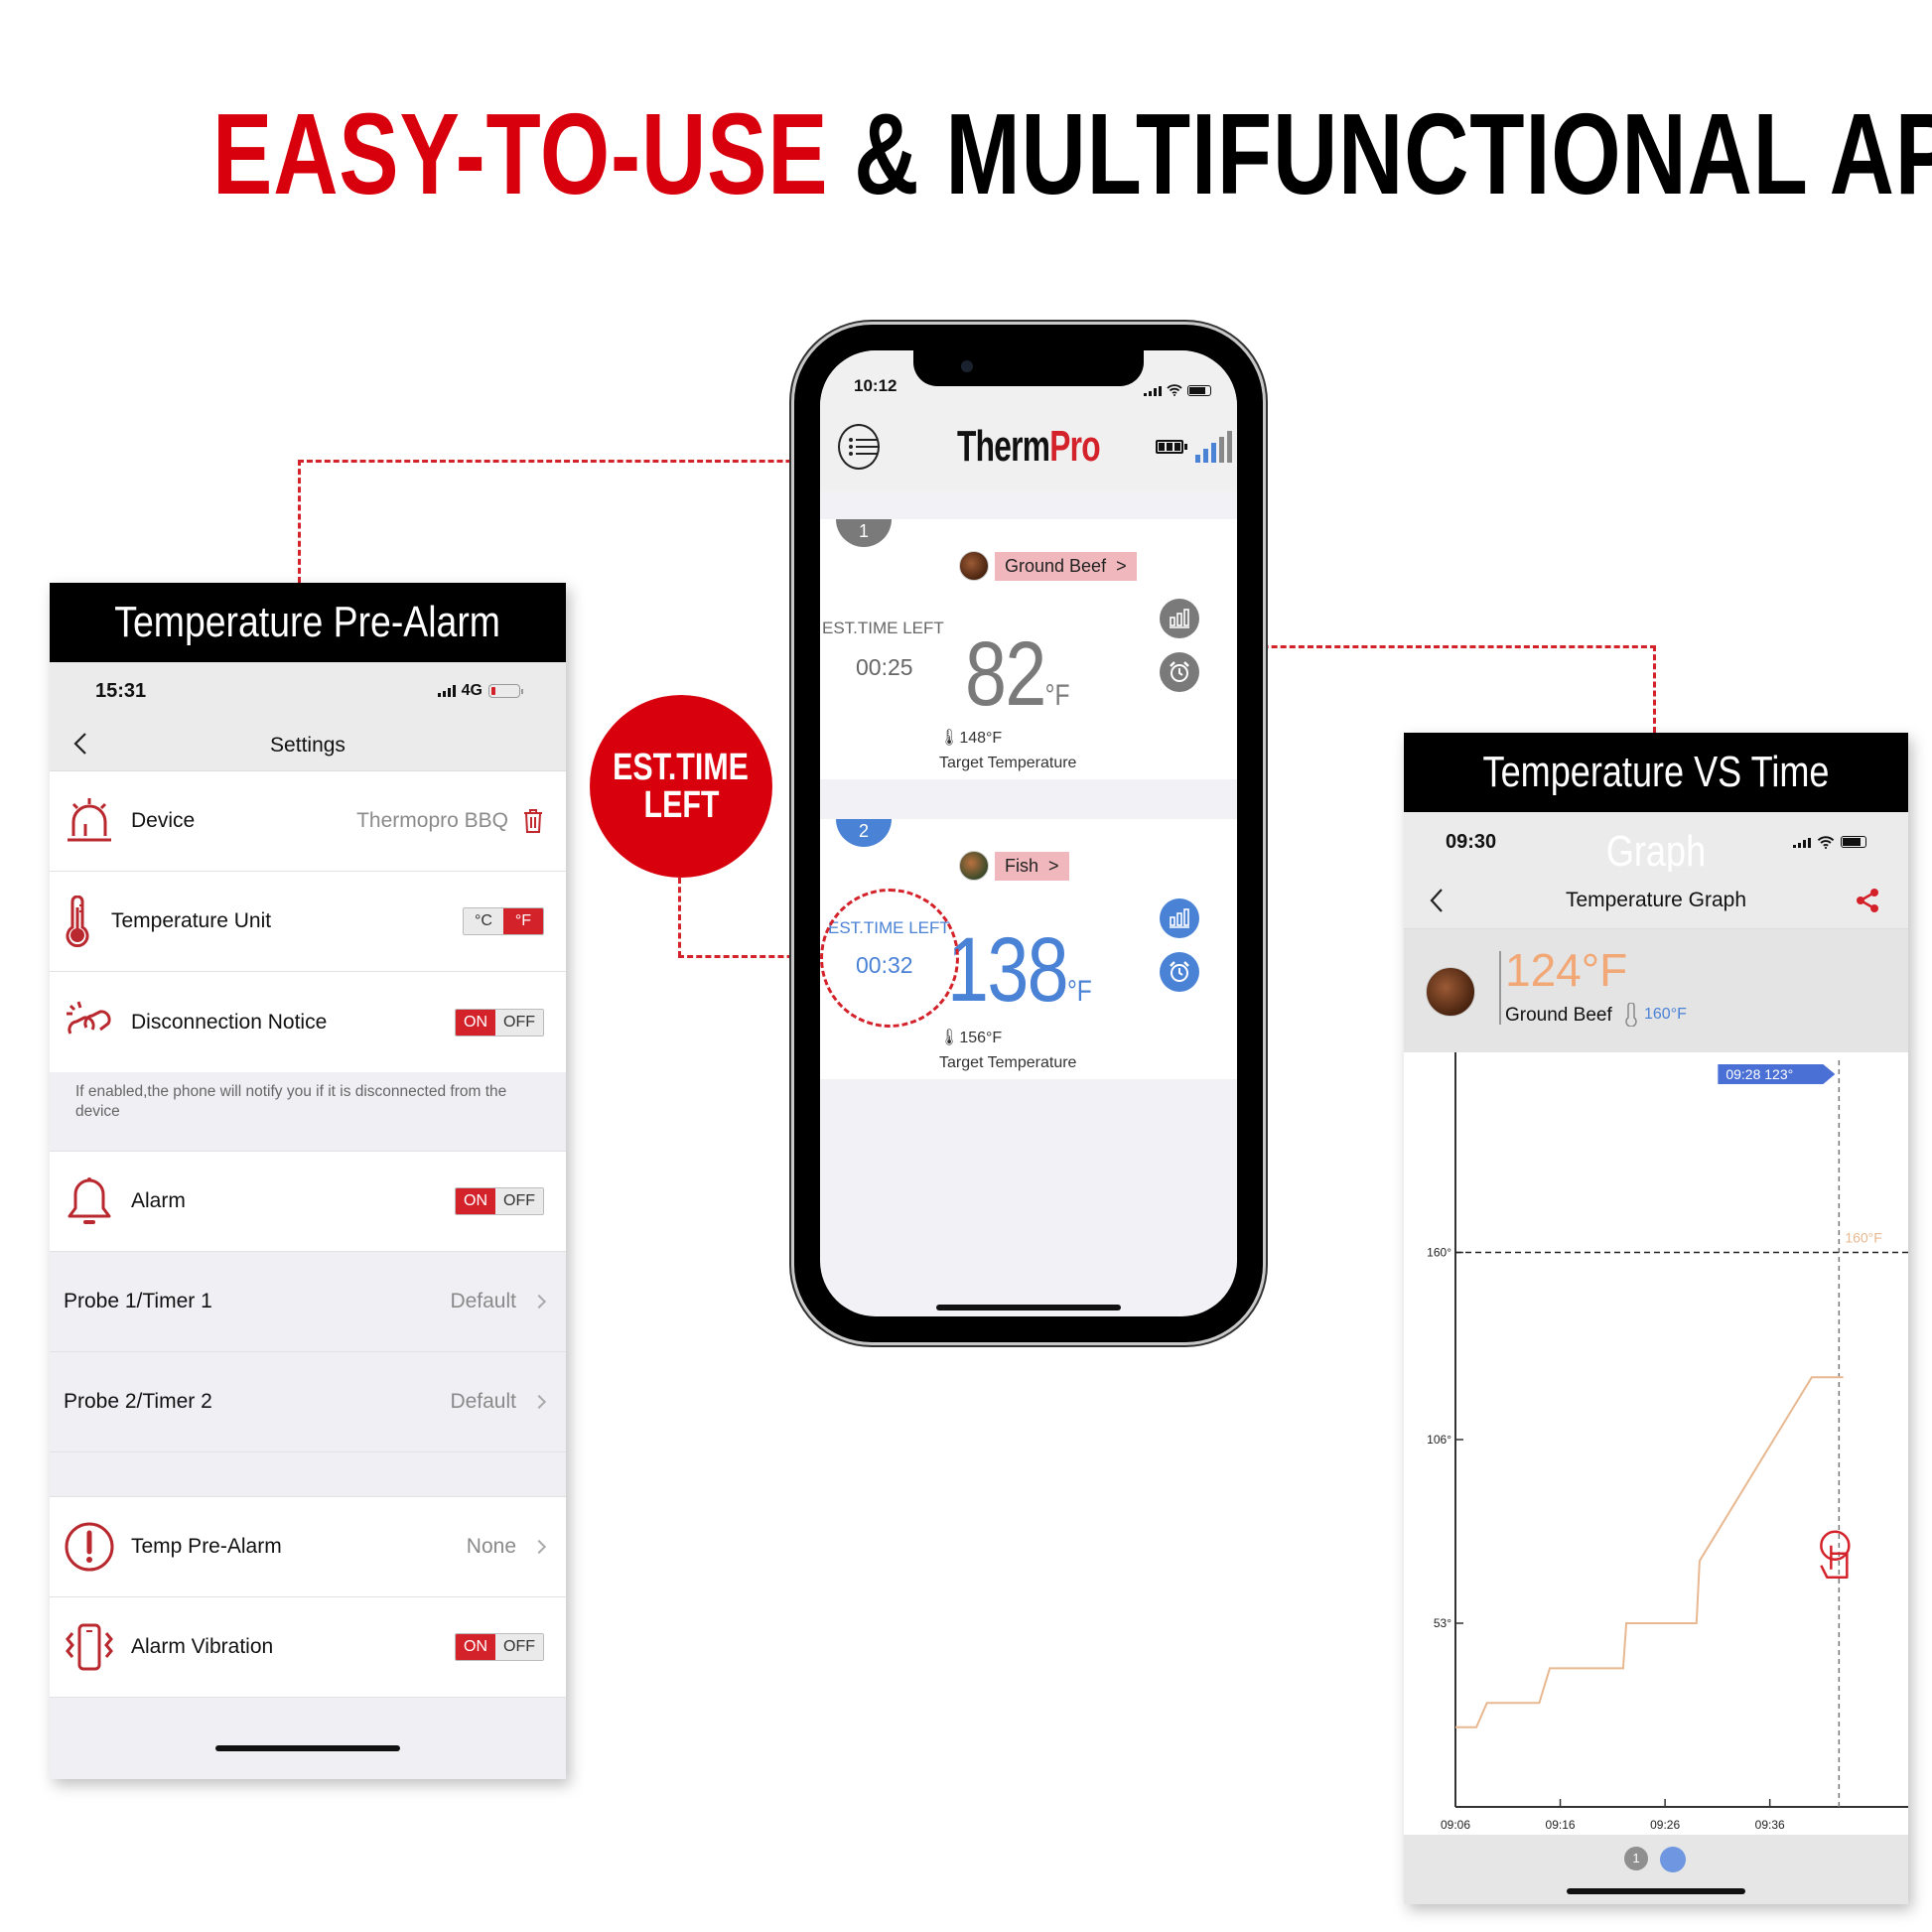 This screenshot has height=1932, width=1932. I want to click on device-label: Device, so click(163, 821).